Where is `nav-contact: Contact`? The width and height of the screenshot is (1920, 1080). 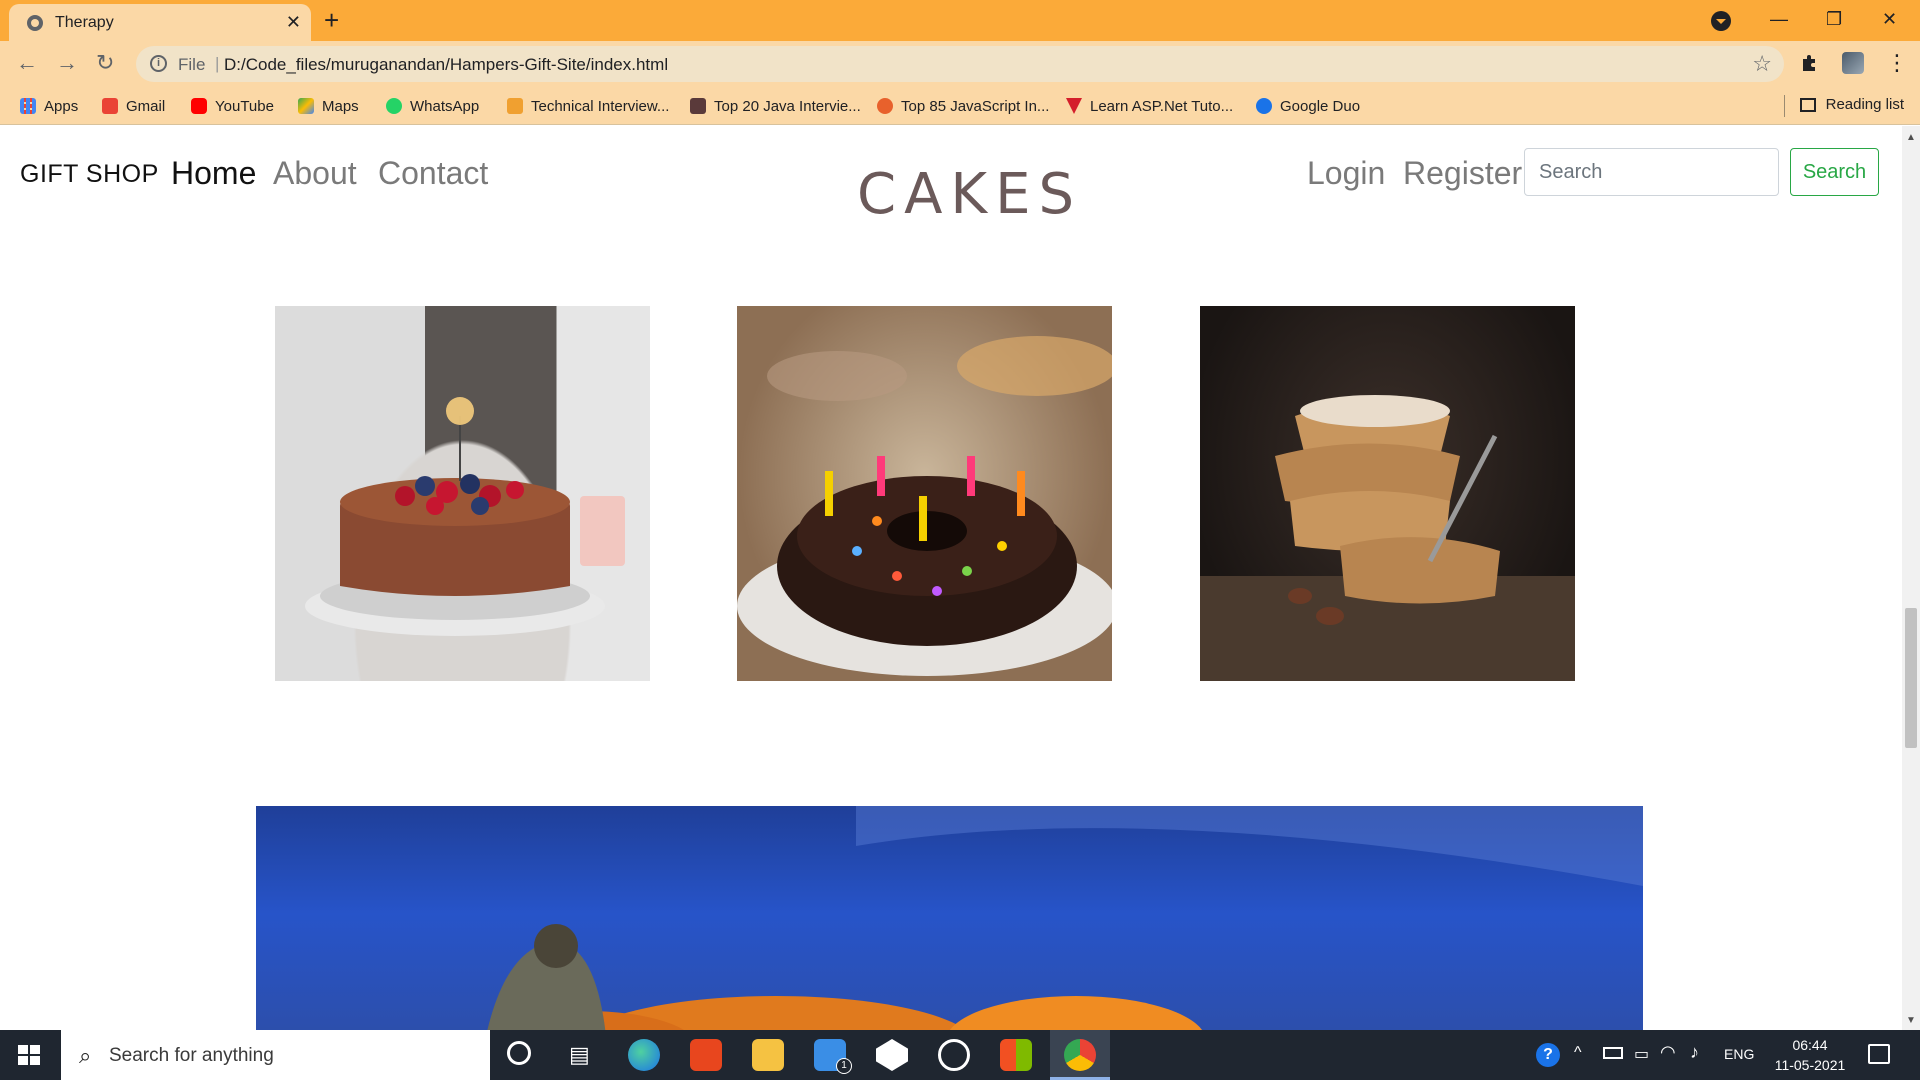
nav-contact: Contact is located at coordinates (433, 173).